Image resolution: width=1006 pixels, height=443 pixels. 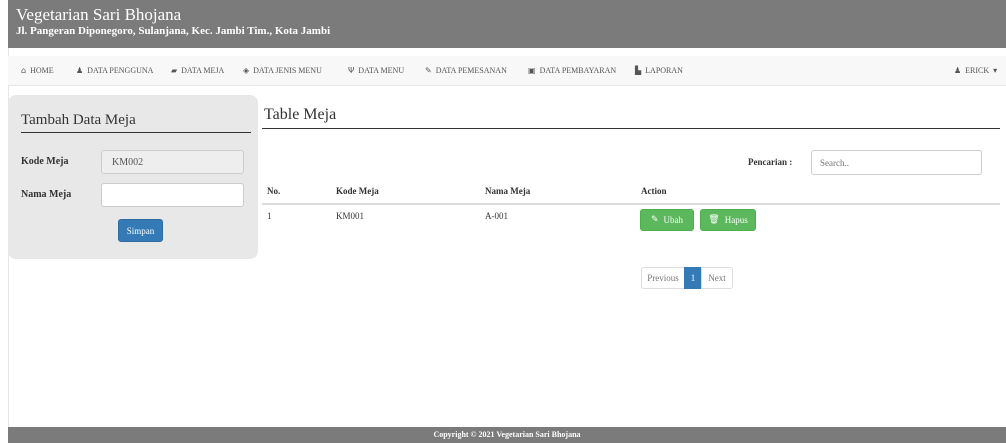 What do you see at coordinates (172, 195) in the screenshot?
I see `nama-meja-field` at bounding box center [172, 195].